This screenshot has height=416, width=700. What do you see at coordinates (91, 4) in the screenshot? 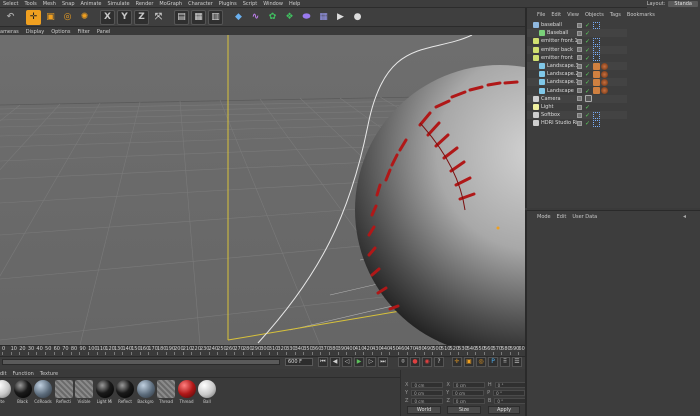
I see `menu-item: Animate` at bounding box center [91, 4].